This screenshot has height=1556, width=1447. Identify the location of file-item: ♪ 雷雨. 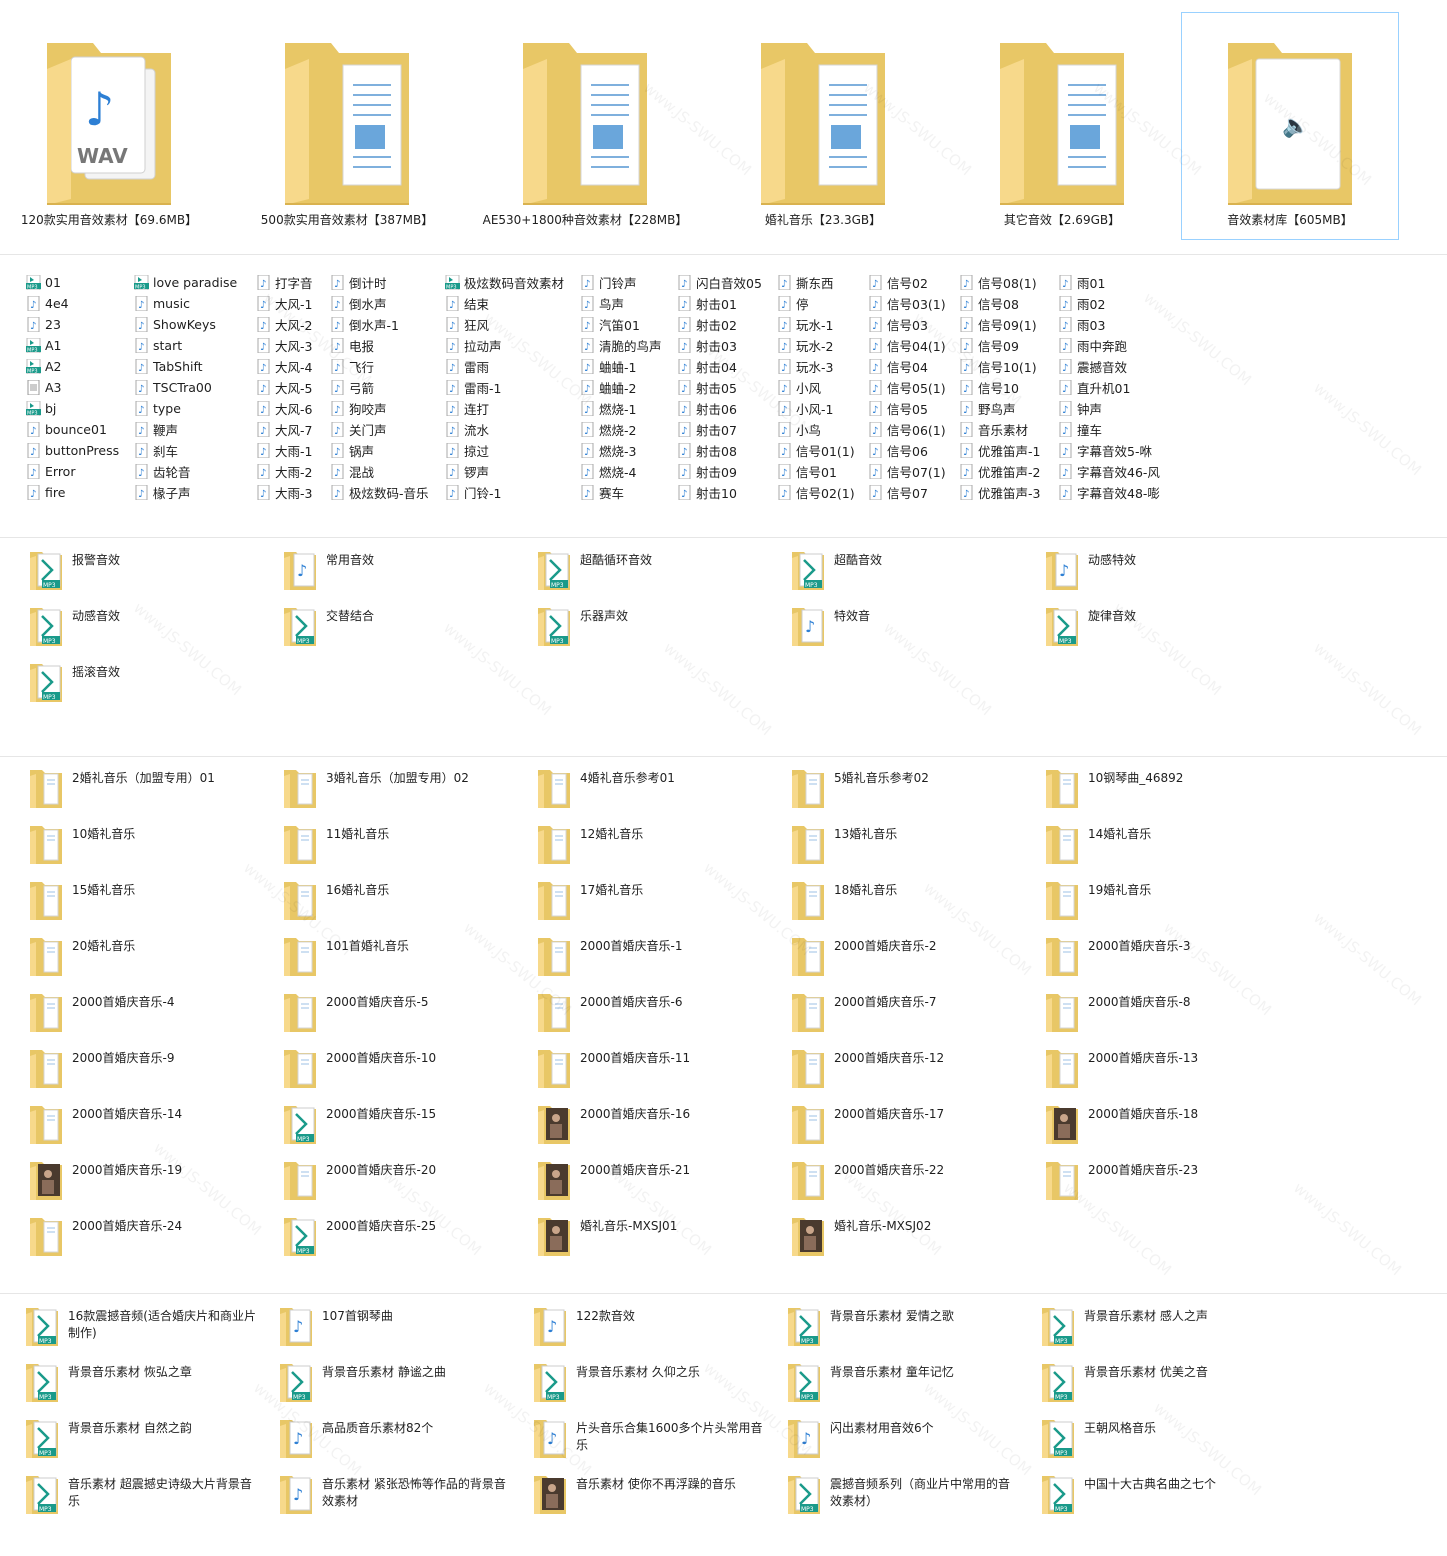
(504, 366).